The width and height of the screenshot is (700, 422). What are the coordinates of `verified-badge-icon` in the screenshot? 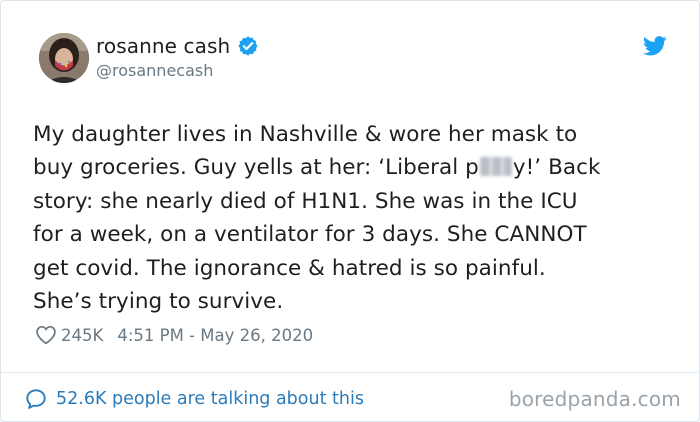 It's located at (248, 46).